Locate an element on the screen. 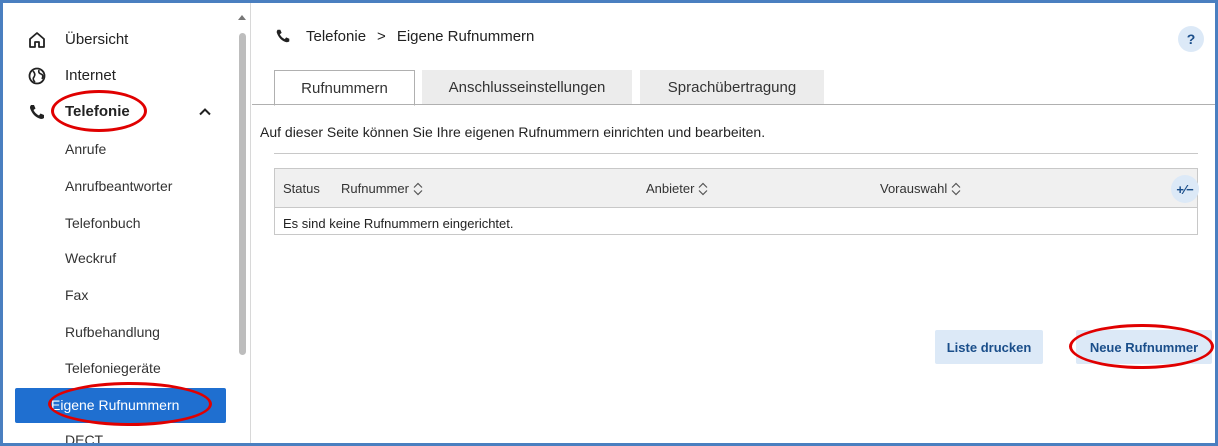  sidebar-item-telefoniegeraete: Telefoniegeräte is located at coordinates (121, 368).